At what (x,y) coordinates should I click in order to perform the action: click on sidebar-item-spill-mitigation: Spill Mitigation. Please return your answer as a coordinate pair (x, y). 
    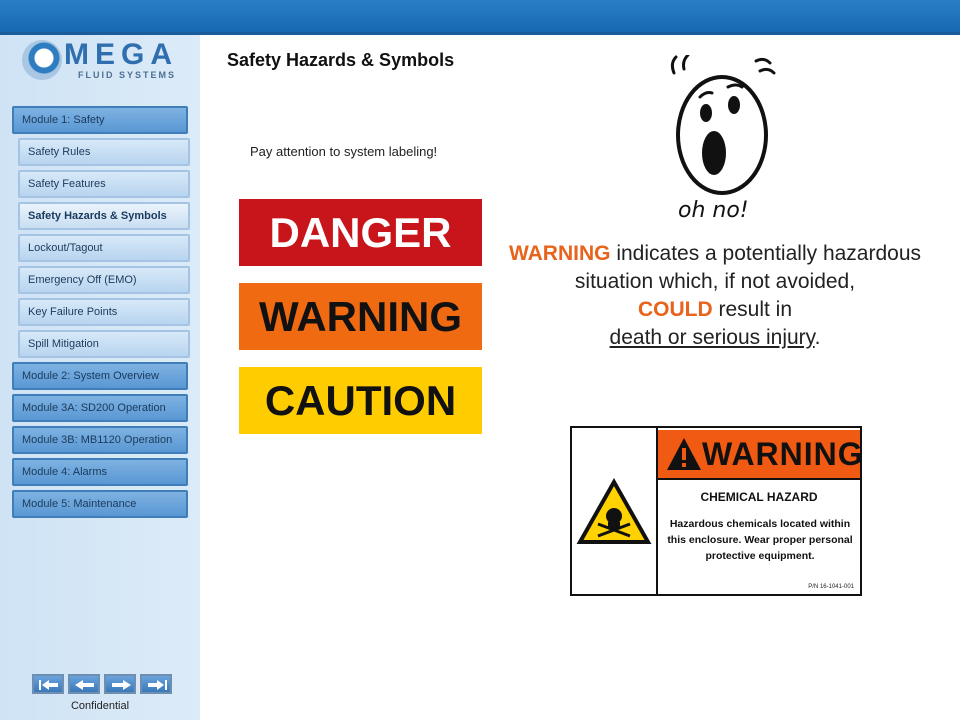
    Looking at the image, I should click on (104, 344).